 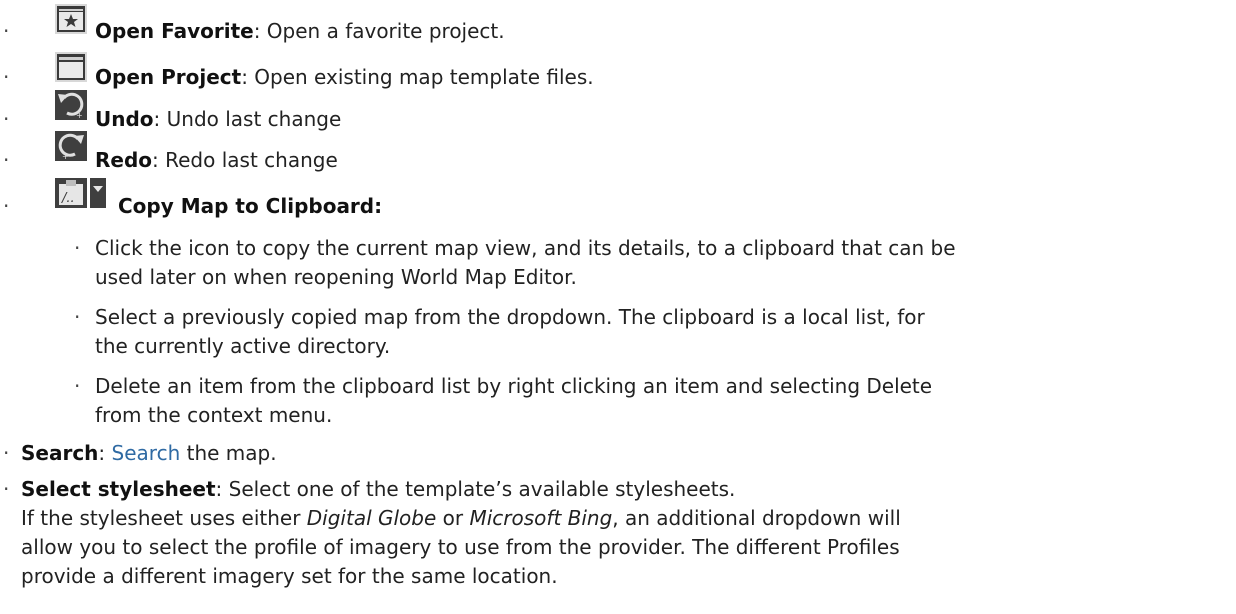 I want to click on desc-open-favorite: : Open a favorite project., so click(x=379, y=31).